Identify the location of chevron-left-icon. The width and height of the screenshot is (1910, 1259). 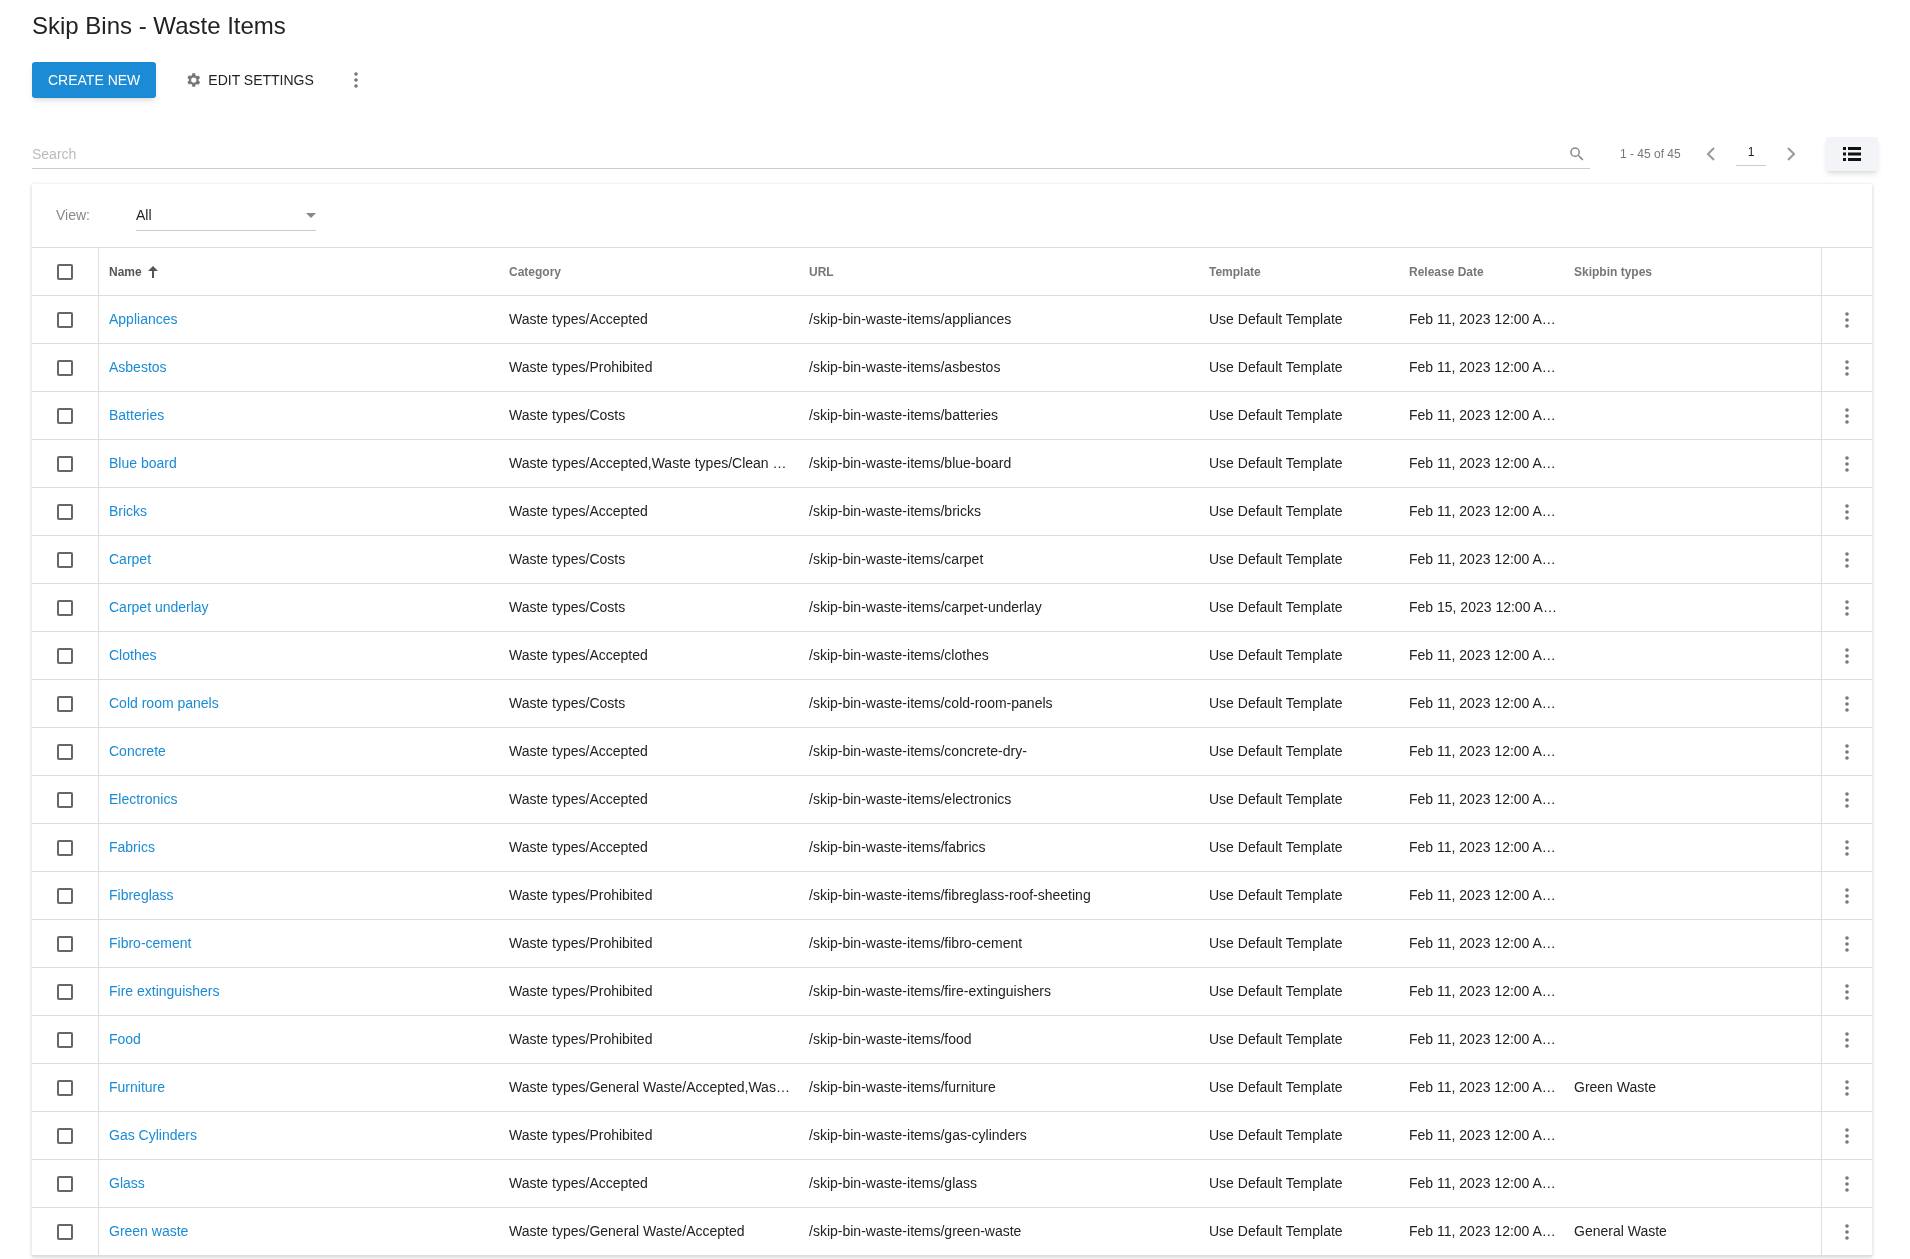
(1711, 154).